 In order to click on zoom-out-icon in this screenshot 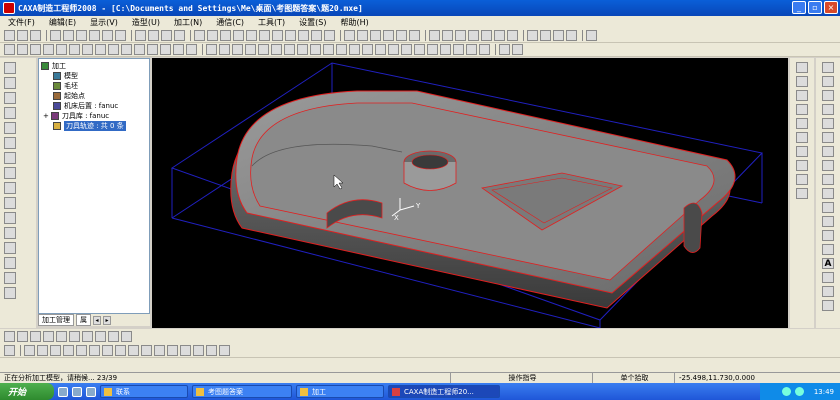, I will do `click(473, 35)`.